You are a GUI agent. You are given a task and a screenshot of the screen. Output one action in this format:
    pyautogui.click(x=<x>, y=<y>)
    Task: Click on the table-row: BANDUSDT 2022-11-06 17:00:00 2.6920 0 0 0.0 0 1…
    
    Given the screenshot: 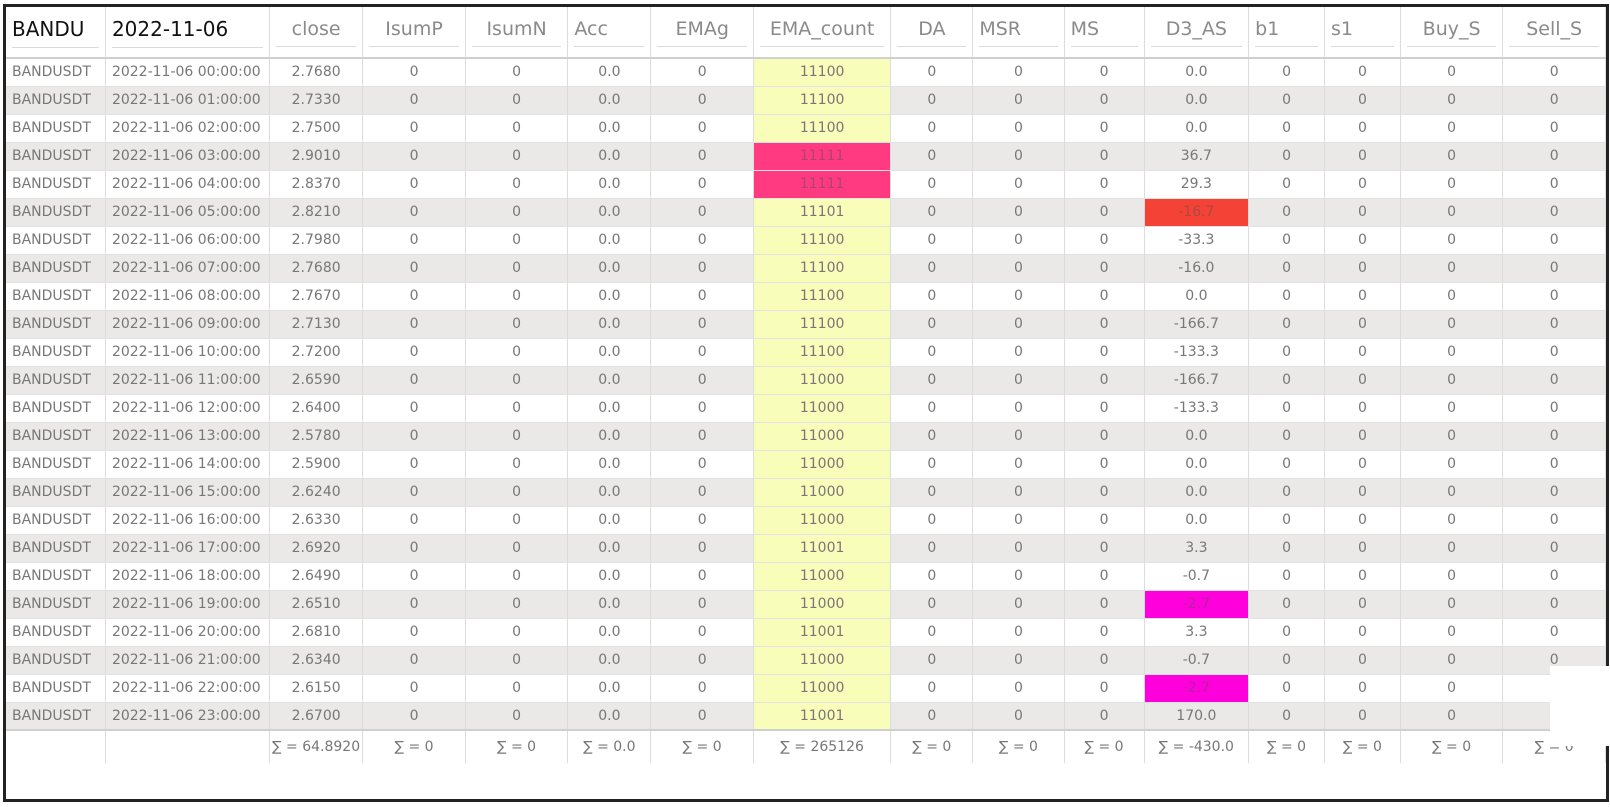 What is the action you would take?
    pyautogui.click(x=806, y=548)
    